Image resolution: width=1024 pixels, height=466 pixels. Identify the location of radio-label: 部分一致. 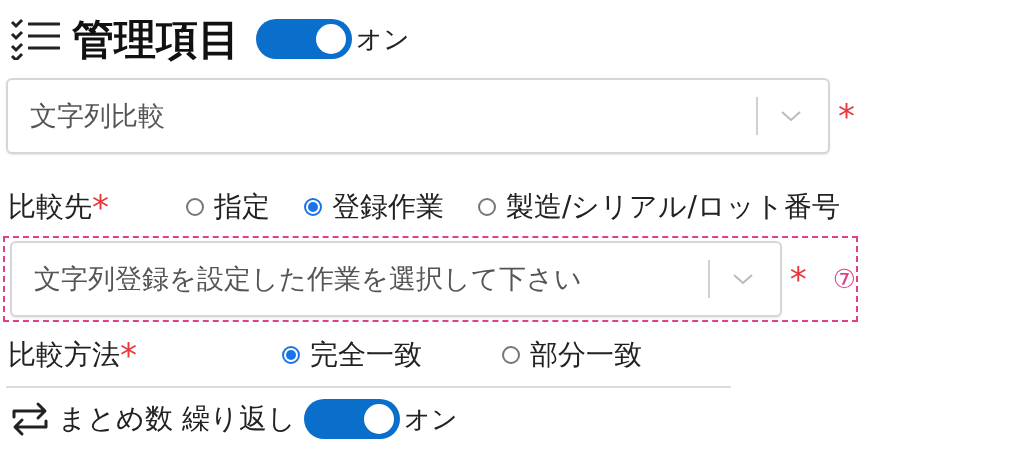
(586, 355).